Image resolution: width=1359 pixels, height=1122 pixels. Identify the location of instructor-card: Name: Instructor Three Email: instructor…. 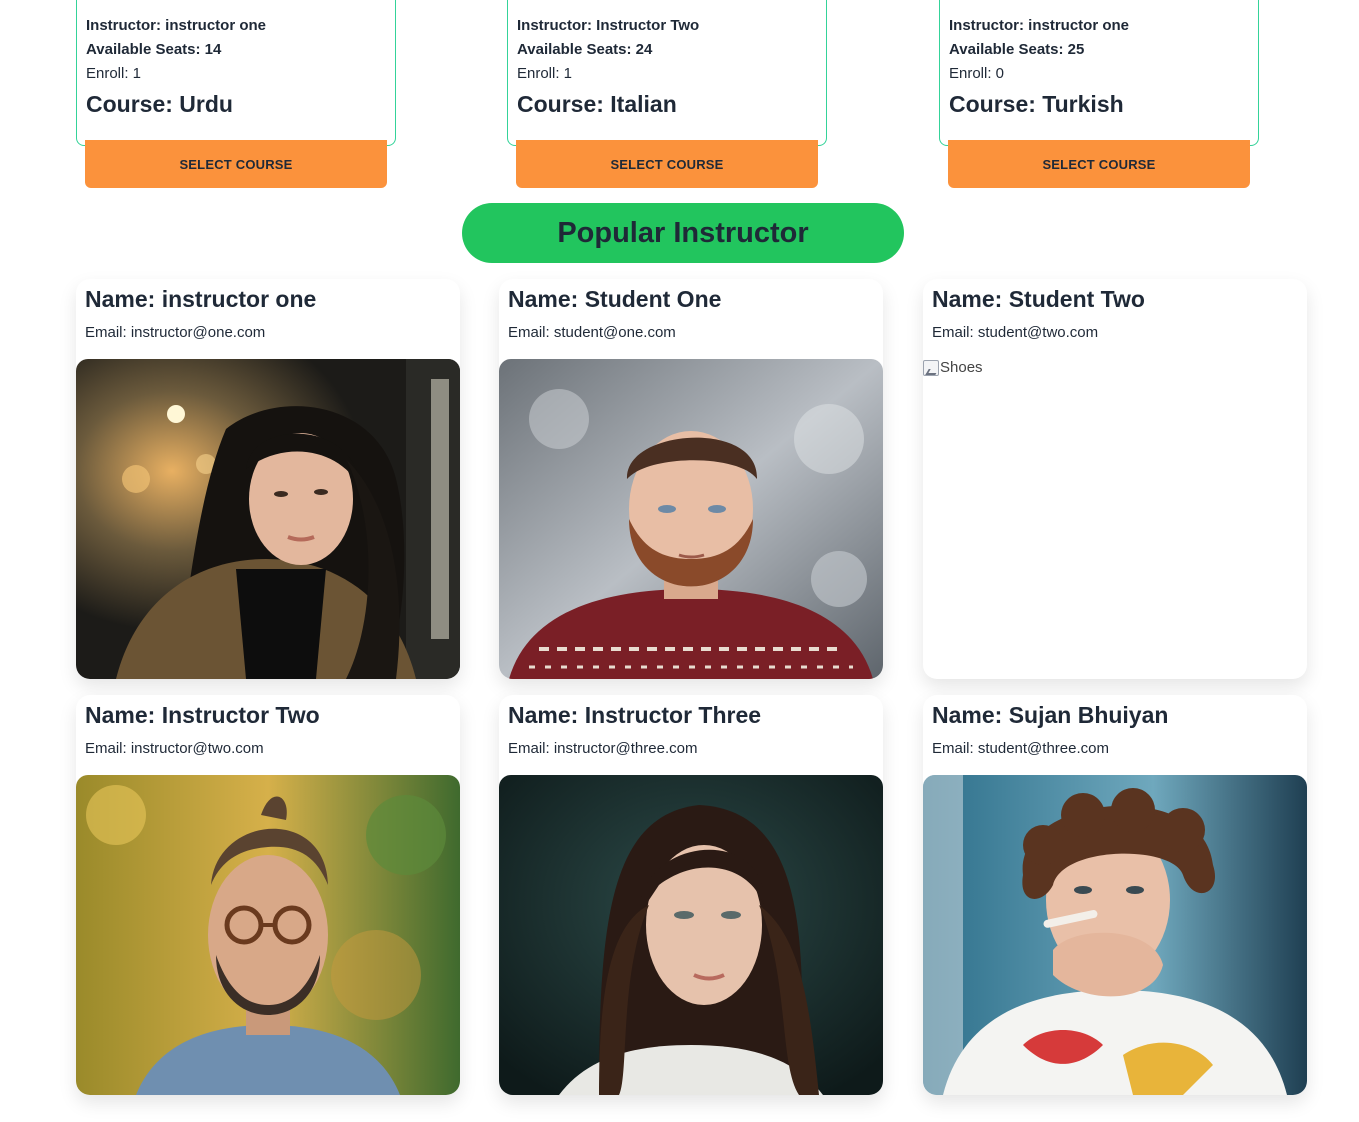
(691, 895).